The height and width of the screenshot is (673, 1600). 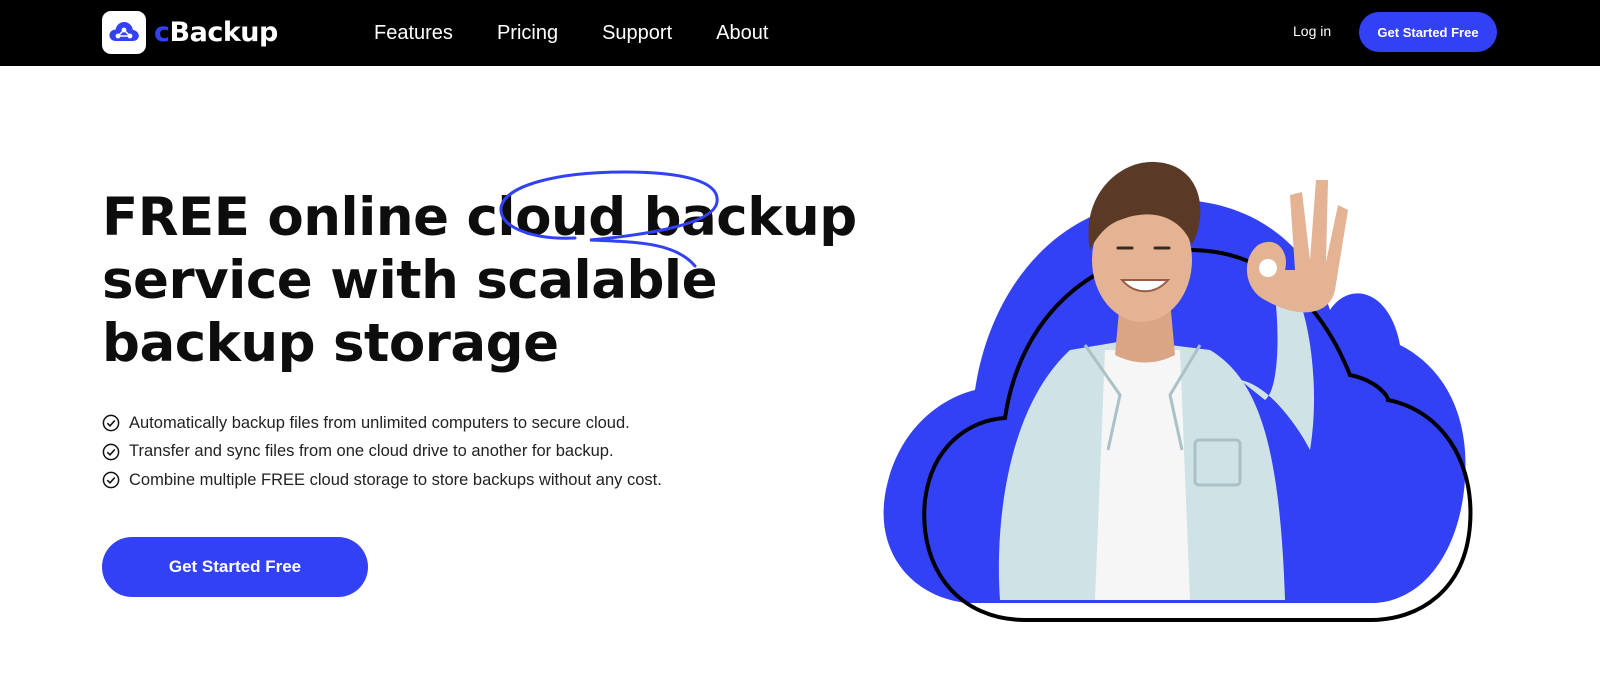 I want to click on headline-line-3: backup storage, so click(x=330, y=343).